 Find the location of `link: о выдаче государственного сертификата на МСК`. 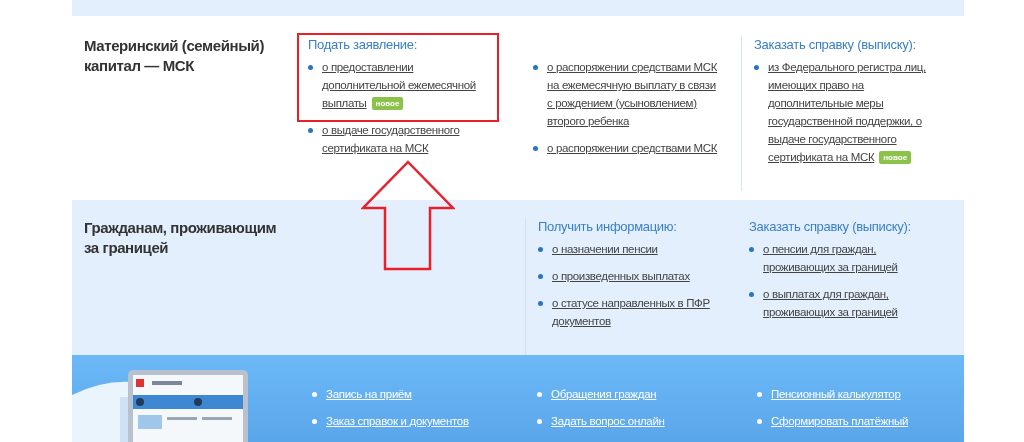

link: о выдаче государственного сертификата на МСК is located at coordinates (407, 139).